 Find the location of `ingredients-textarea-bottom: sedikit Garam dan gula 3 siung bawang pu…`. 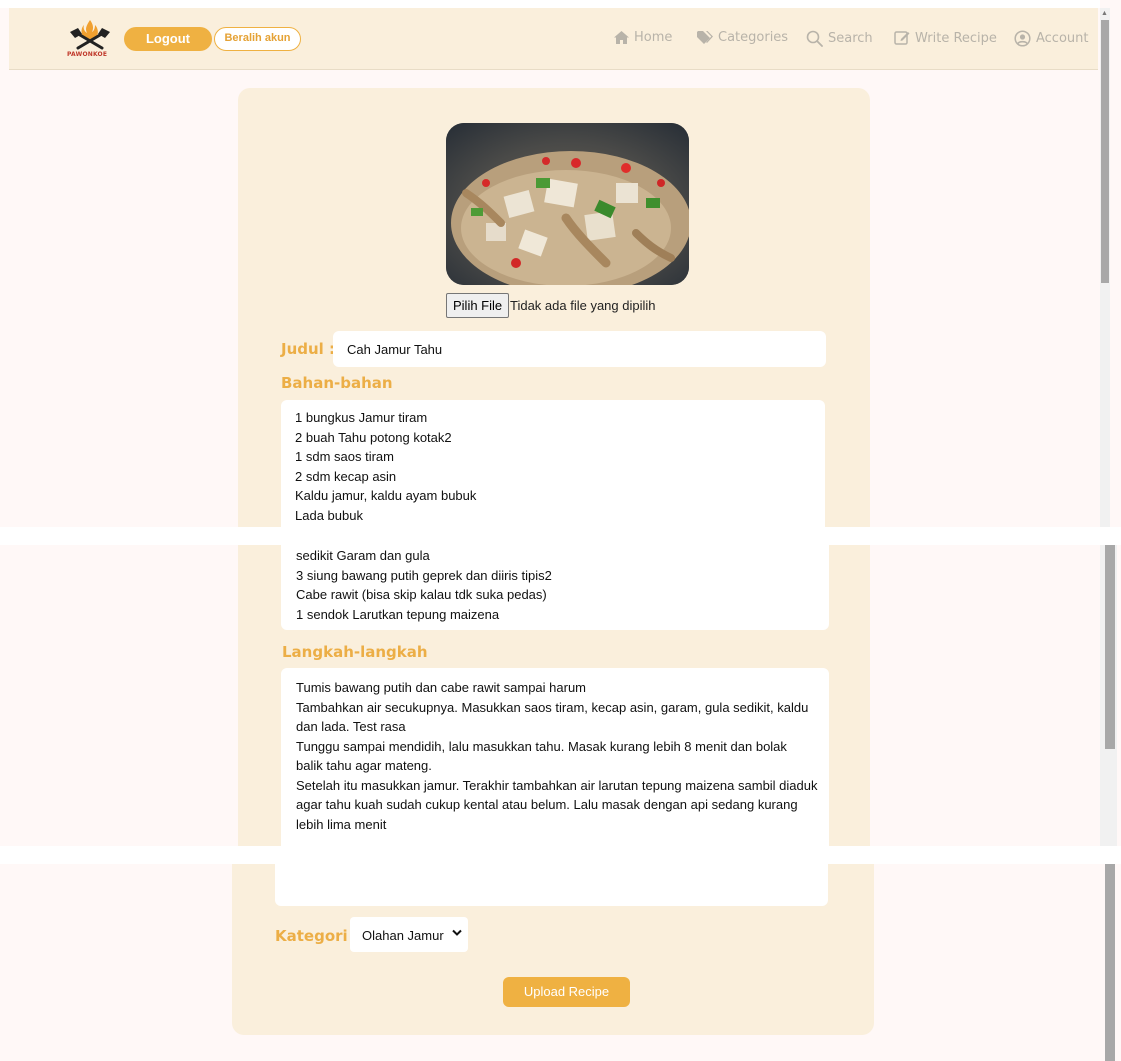

ingredients-textarea-bottom: sedikit Garam dan gula 3 siung bawang pu… is located at coordinates (555, 587).